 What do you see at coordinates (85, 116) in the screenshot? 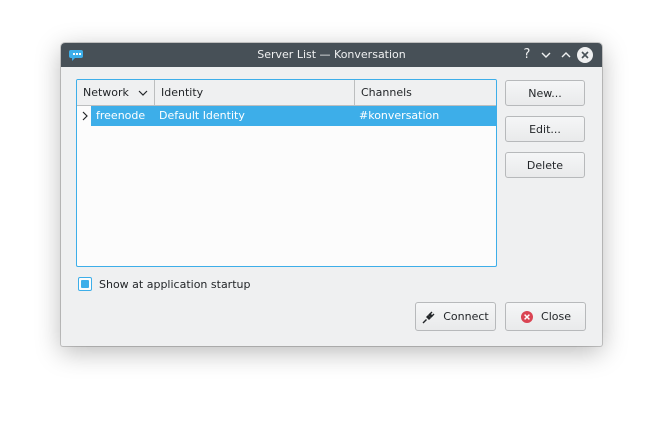
I see `chevron-right-icon` at bounding box center [85, 116].